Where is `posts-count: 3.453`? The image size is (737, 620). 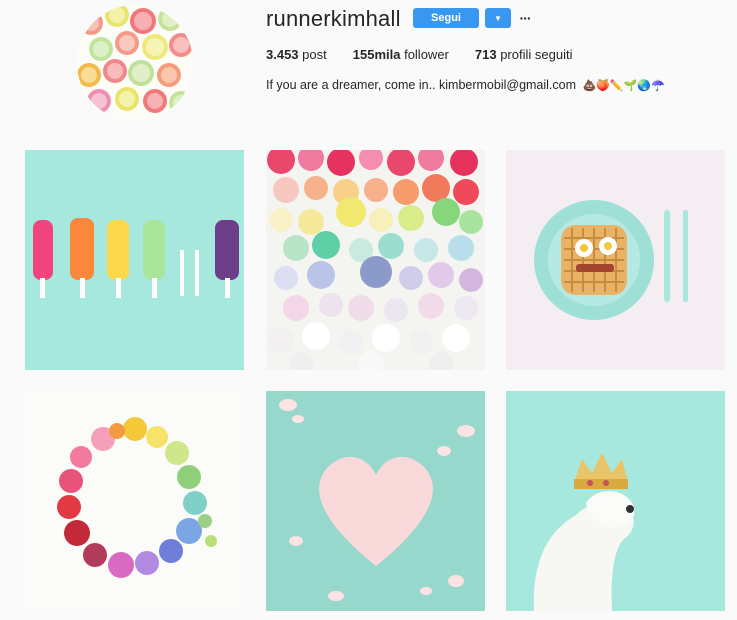
posts-count: 3.453 is located at coordinates (282, 54).